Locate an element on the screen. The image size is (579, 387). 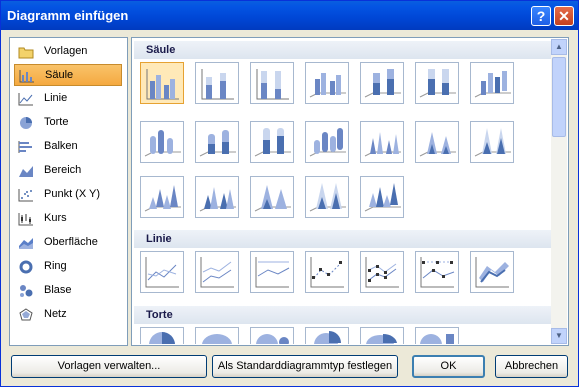
doughnut-chart-icon is located at coordinates (26, 267).